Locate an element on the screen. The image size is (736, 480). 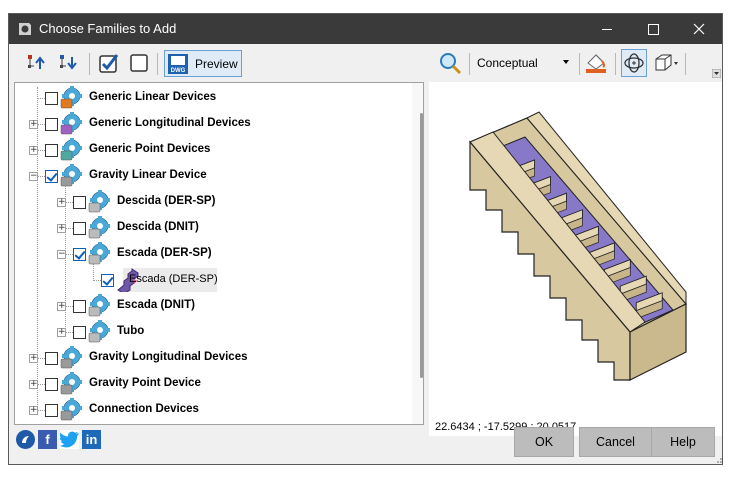
tree-item: Generic Linear Devices is located at coordinates (213, 98).